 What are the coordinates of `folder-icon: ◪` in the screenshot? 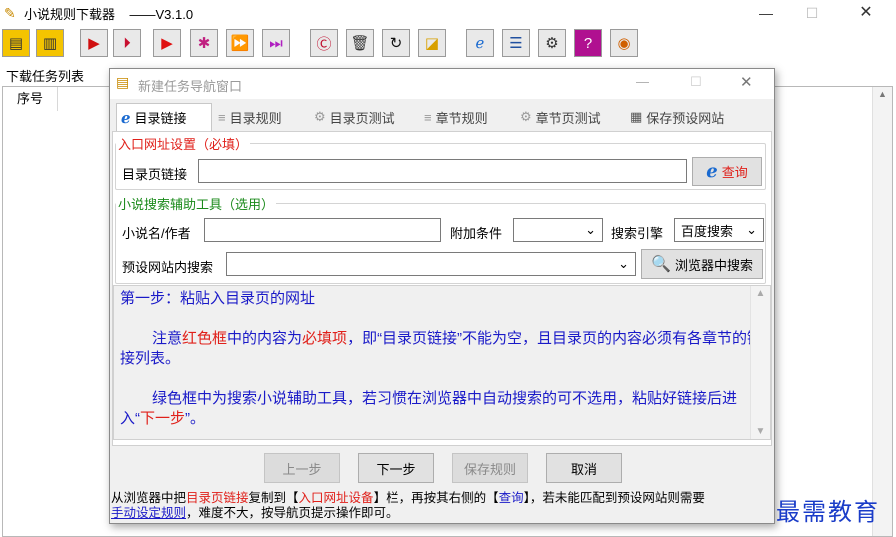 It's located at (432, 43).